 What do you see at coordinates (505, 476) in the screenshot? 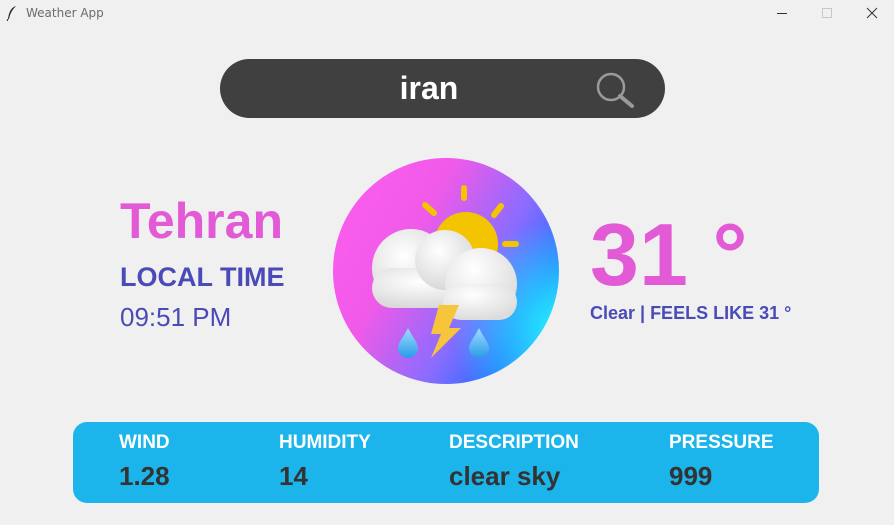
I see `description-value: clear sky` at bounding box center [505, 476].